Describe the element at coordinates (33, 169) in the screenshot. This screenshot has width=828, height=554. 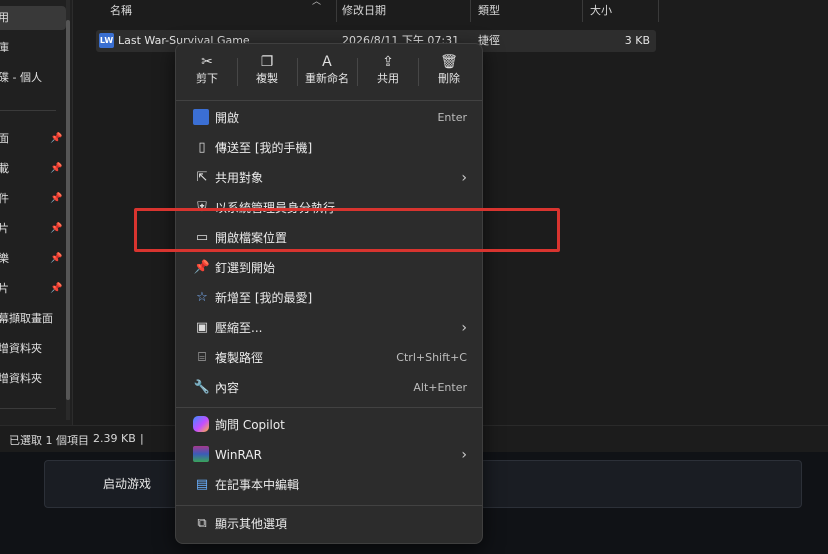
I see `nav-item: 載📌` at that location.